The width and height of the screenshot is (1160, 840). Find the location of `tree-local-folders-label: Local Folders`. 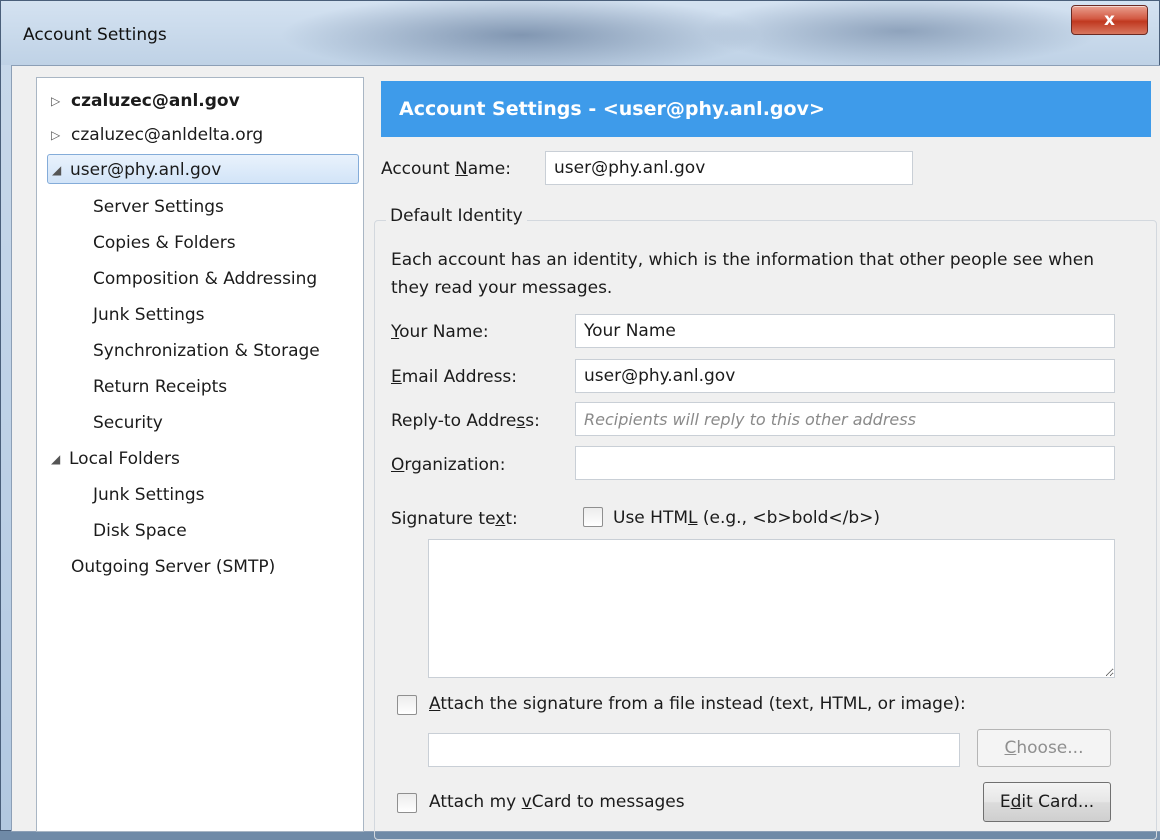

tree-local-folders-label: Local Folders is located at coordinates (124, 459).